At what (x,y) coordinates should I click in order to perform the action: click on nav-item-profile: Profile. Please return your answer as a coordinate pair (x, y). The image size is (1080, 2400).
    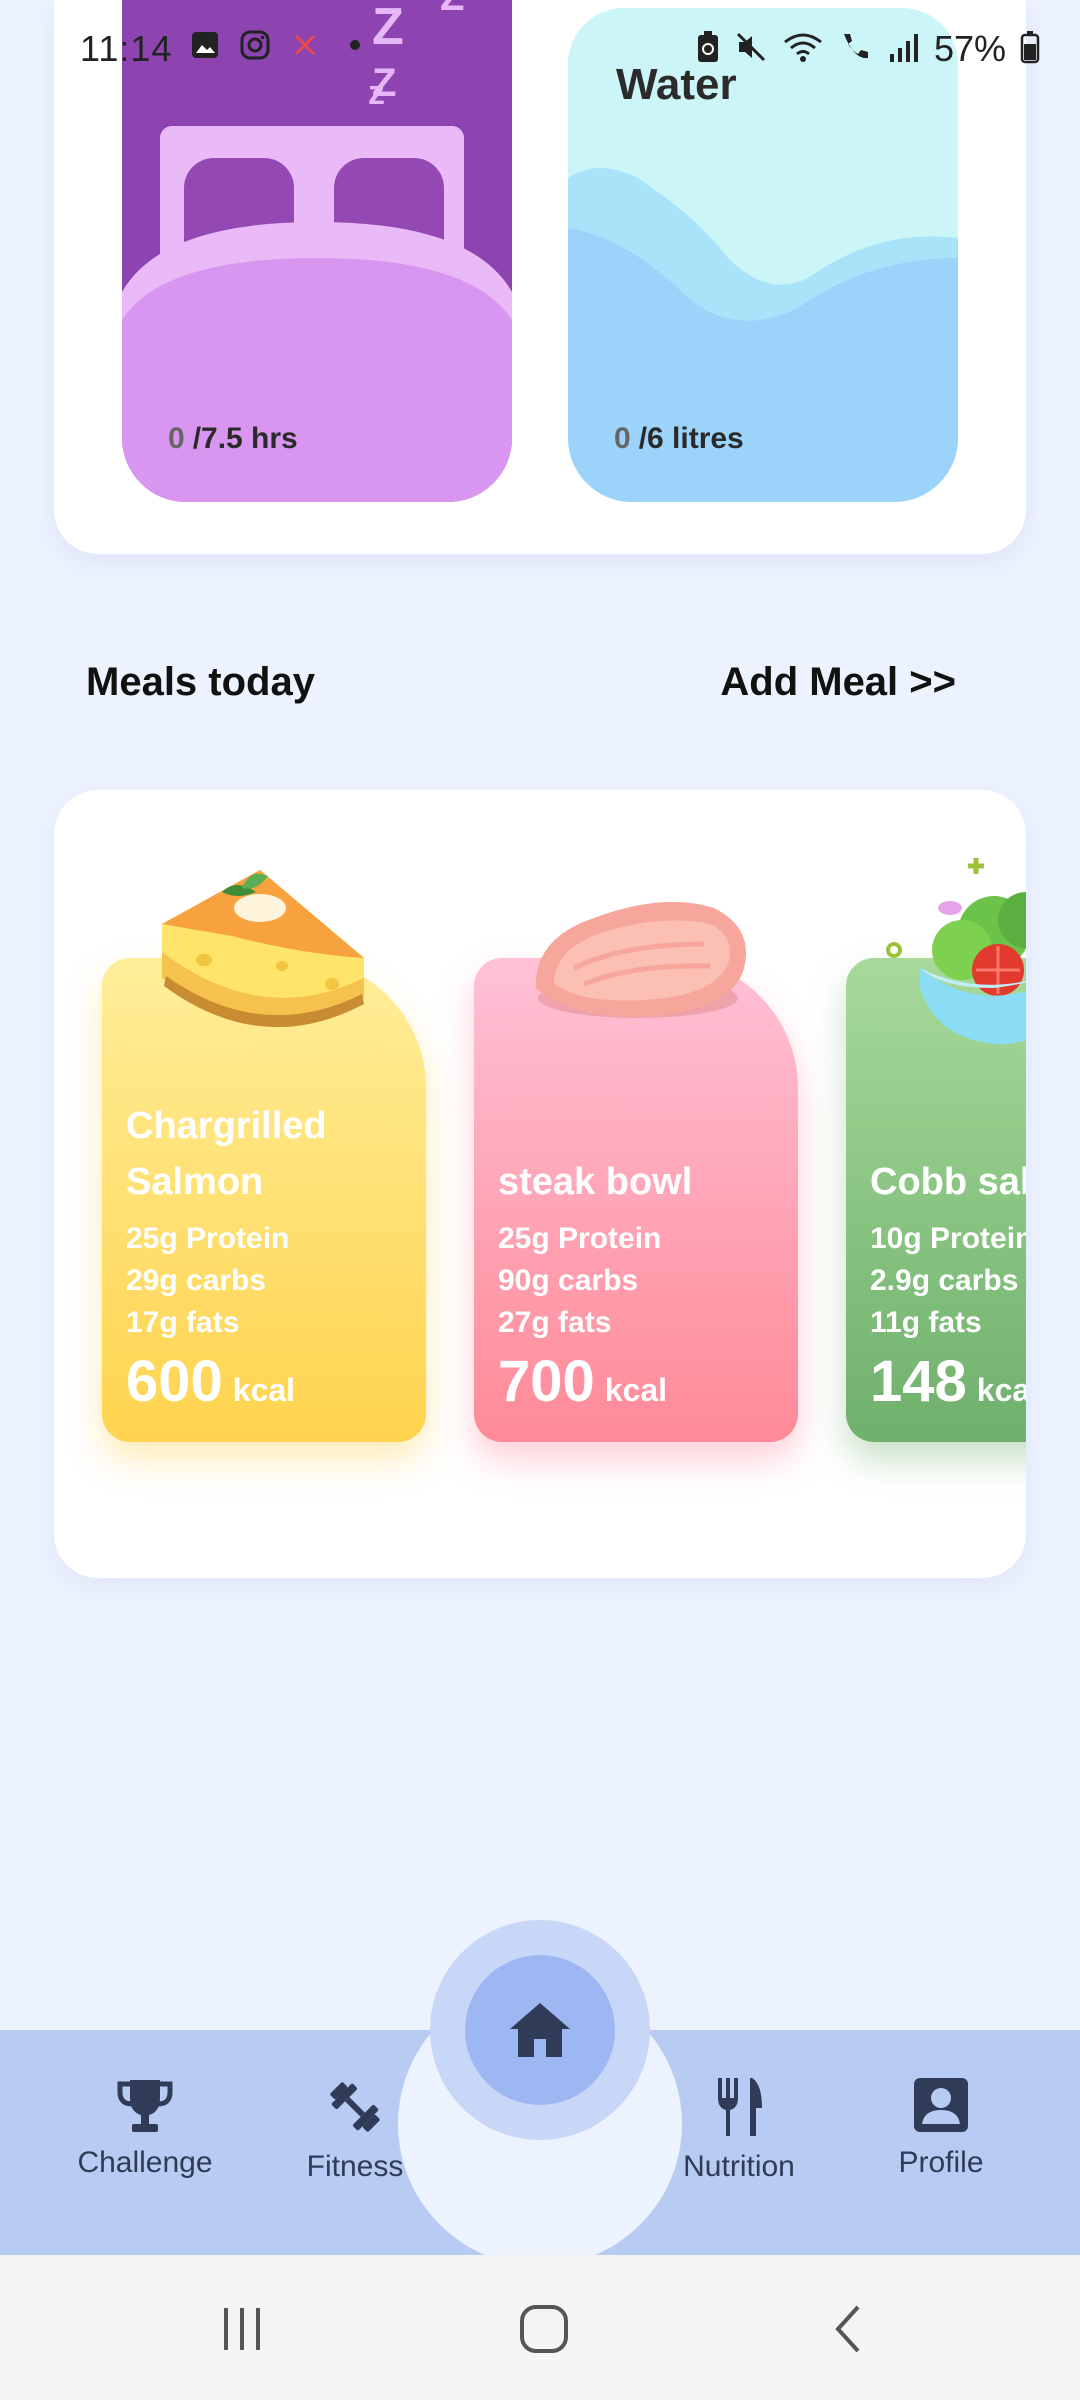
    Looking at the image, I should click on (941, 2127).